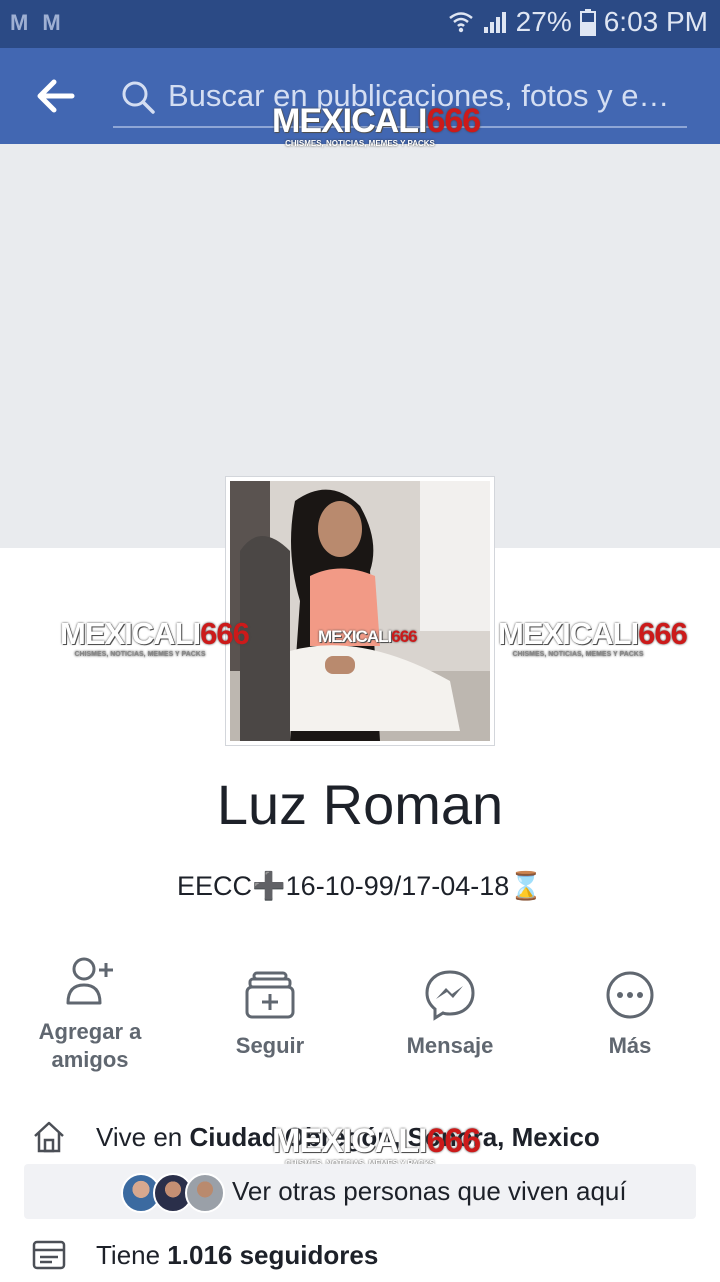 The width and height of the screenshot is (720, 1282). What do you see at coordinates (143, 1137) in the screenshot?
I see `lives-in-prefix: Vive en` at bounding box center [143, 1137].